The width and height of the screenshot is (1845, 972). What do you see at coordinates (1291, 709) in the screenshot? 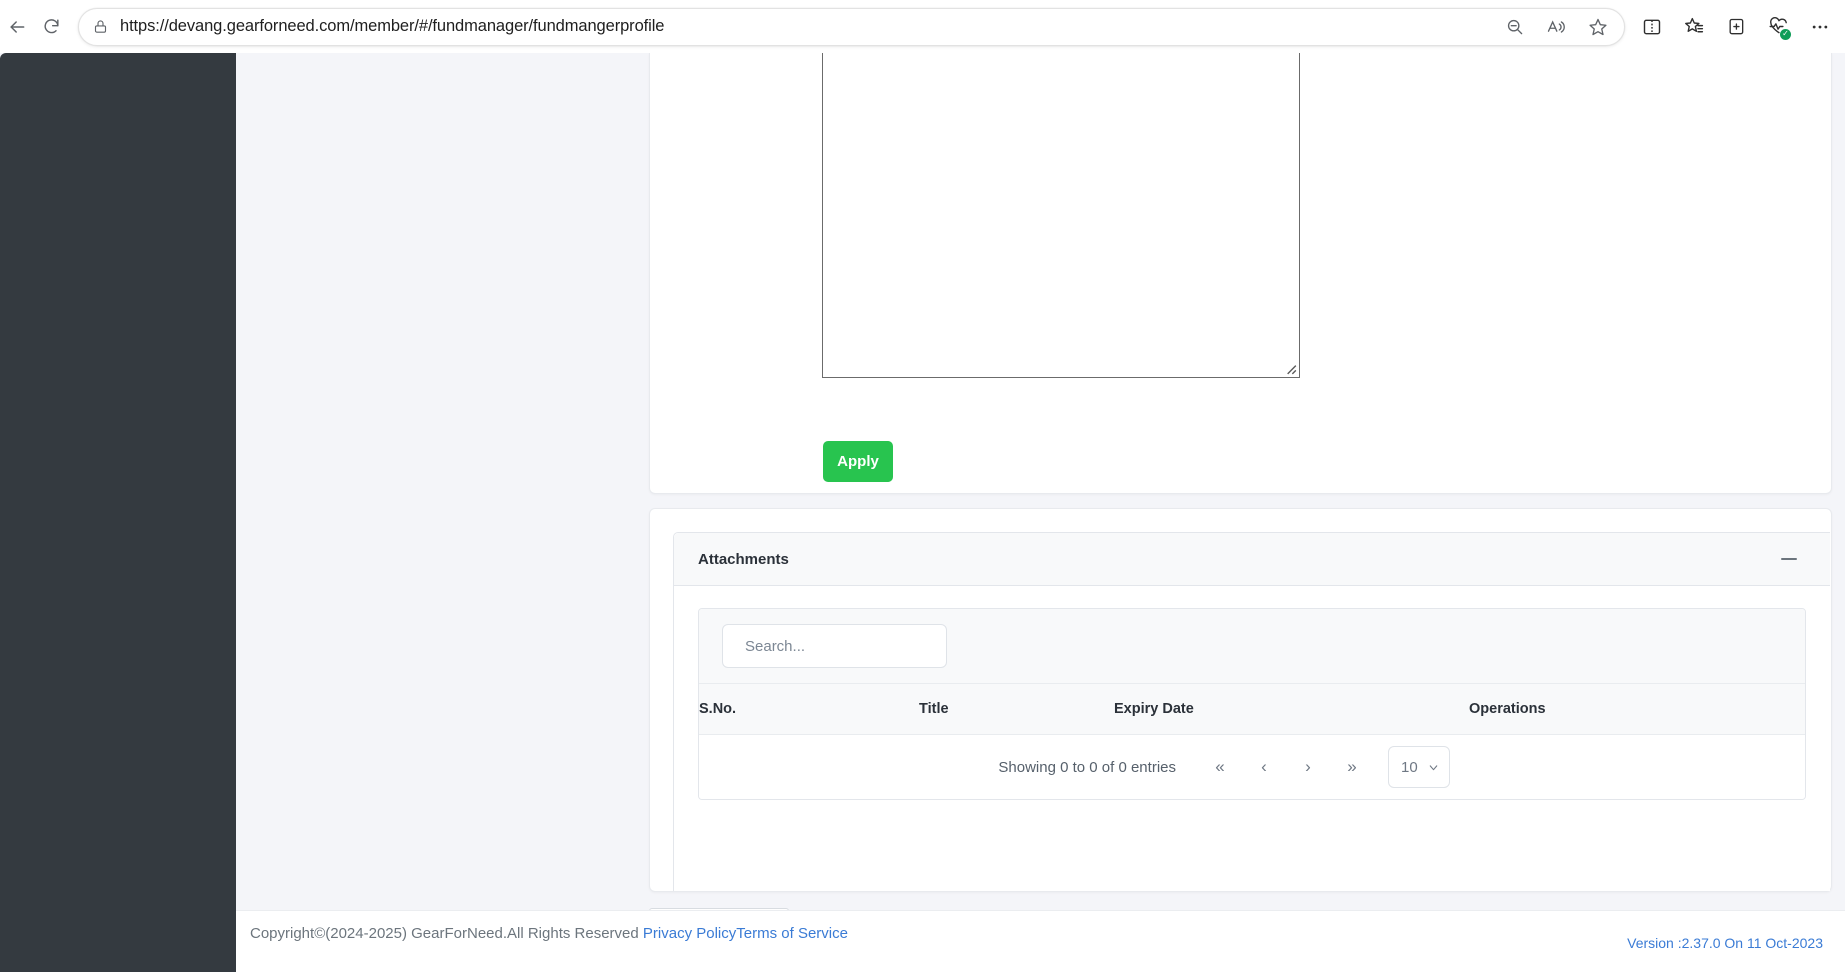
I see `column-header-expiry-date: Expiry Date` at bounding box center [1291, 709].